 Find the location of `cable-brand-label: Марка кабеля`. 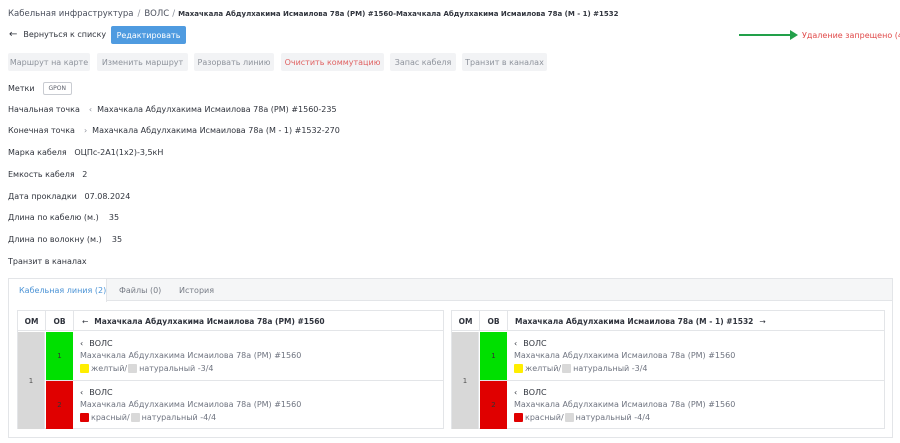

cable-brand-label: Марка кабеля is located at coordinates (37, 152).